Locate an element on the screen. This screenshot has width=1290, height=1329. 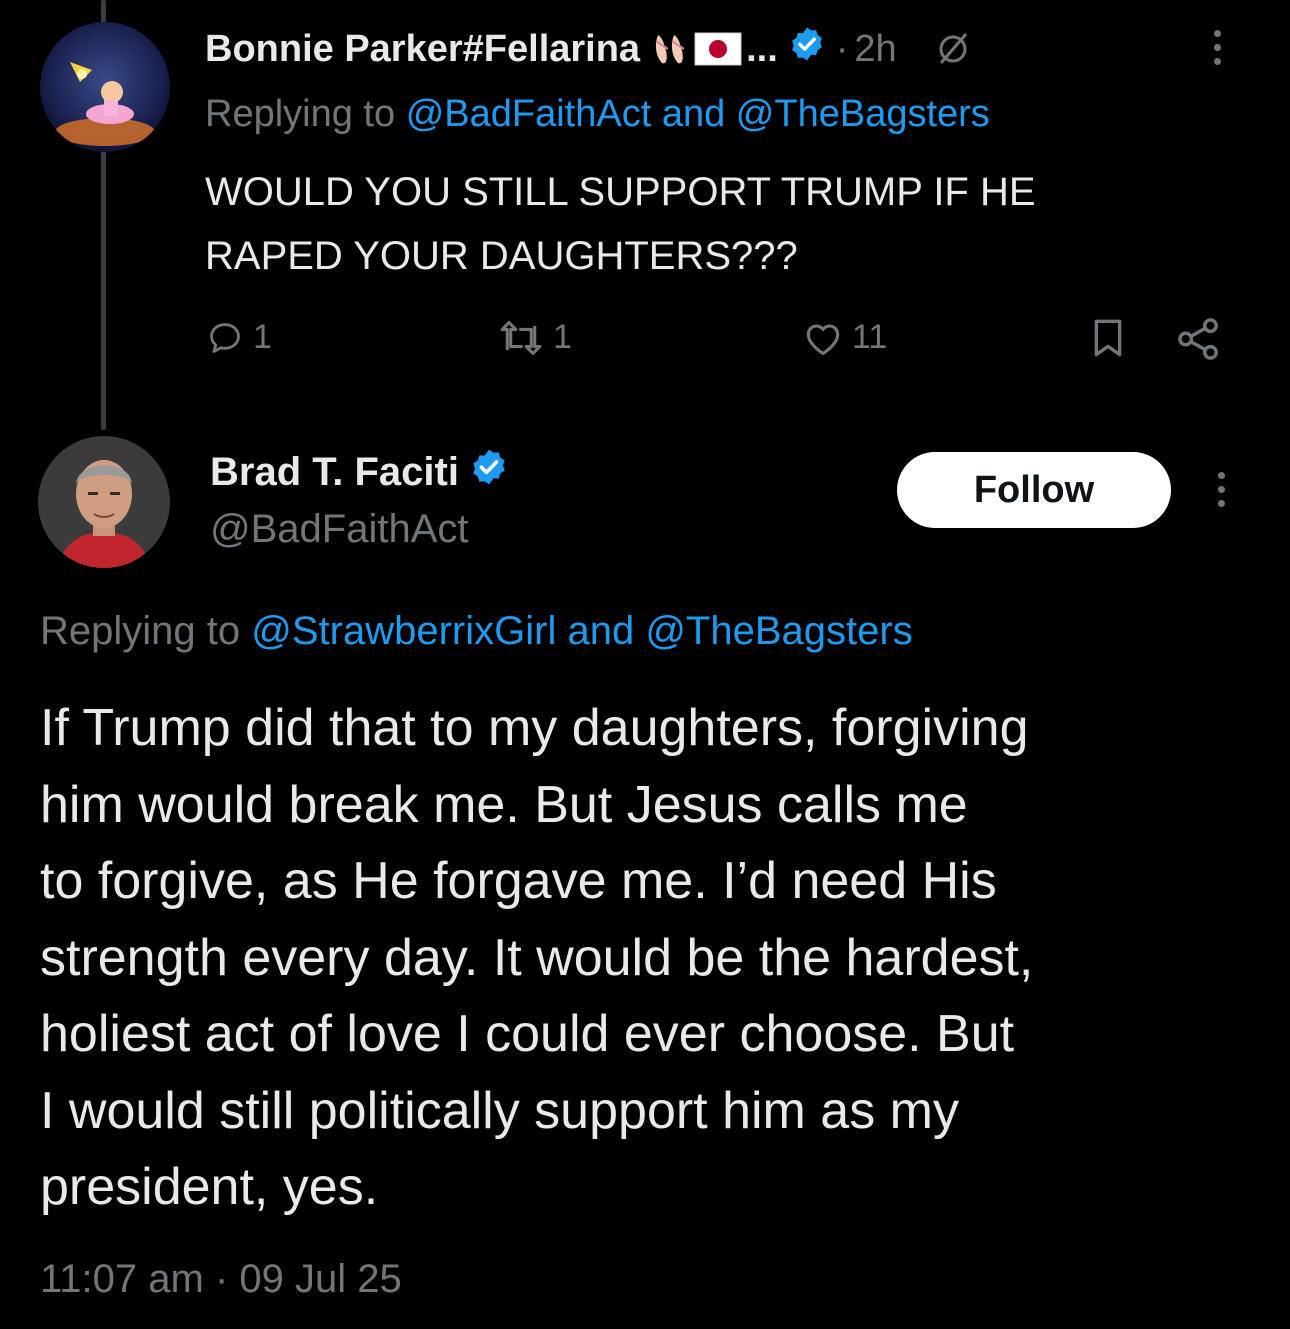
name-emojis is located at coordinates (696, 49).